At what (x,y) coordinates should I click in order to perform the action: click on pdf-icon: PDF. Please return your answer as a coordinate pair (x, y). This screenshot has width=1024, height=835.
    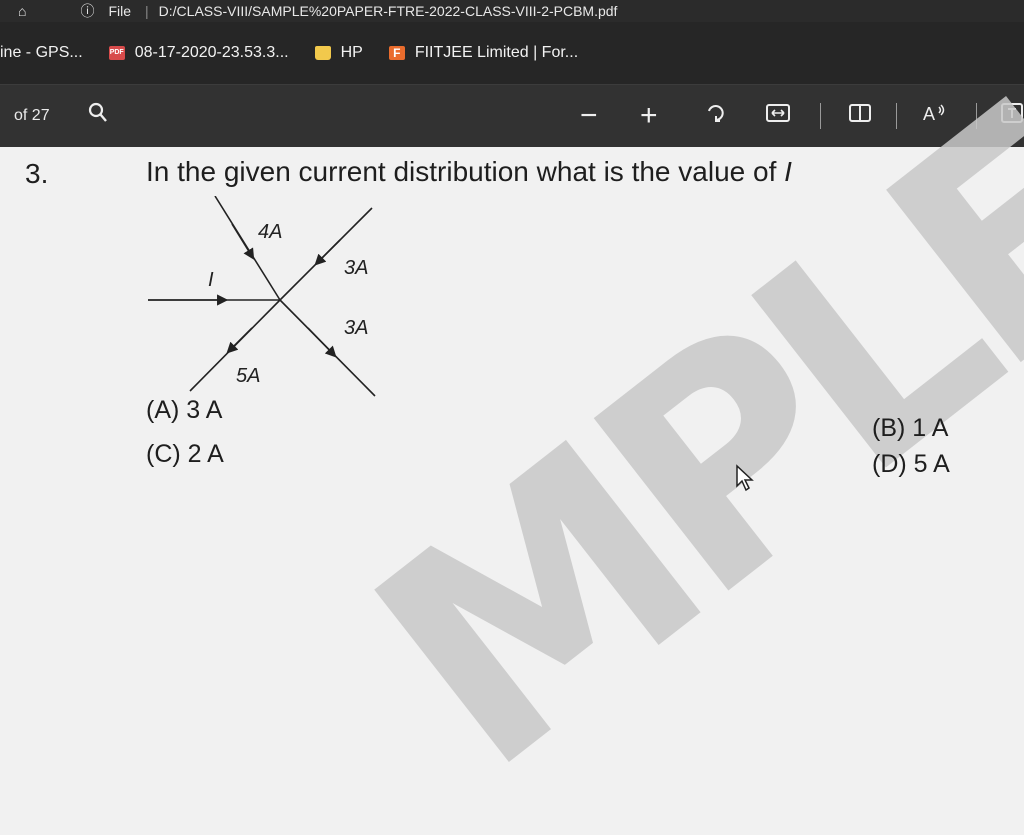
    Looking at the image, I should click on (116, 53).